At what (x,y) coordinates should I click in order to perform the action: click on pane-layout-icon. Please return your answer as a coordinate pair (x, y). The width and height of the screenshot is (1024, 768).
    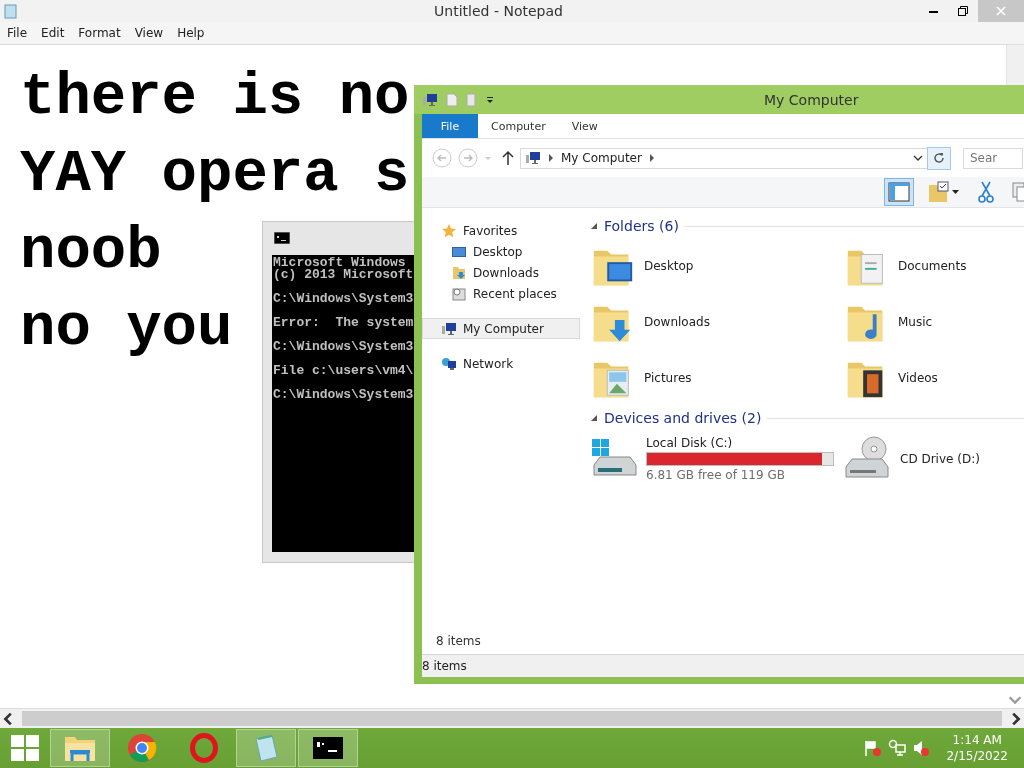
    Looking at the image, I should click on (899, 192).